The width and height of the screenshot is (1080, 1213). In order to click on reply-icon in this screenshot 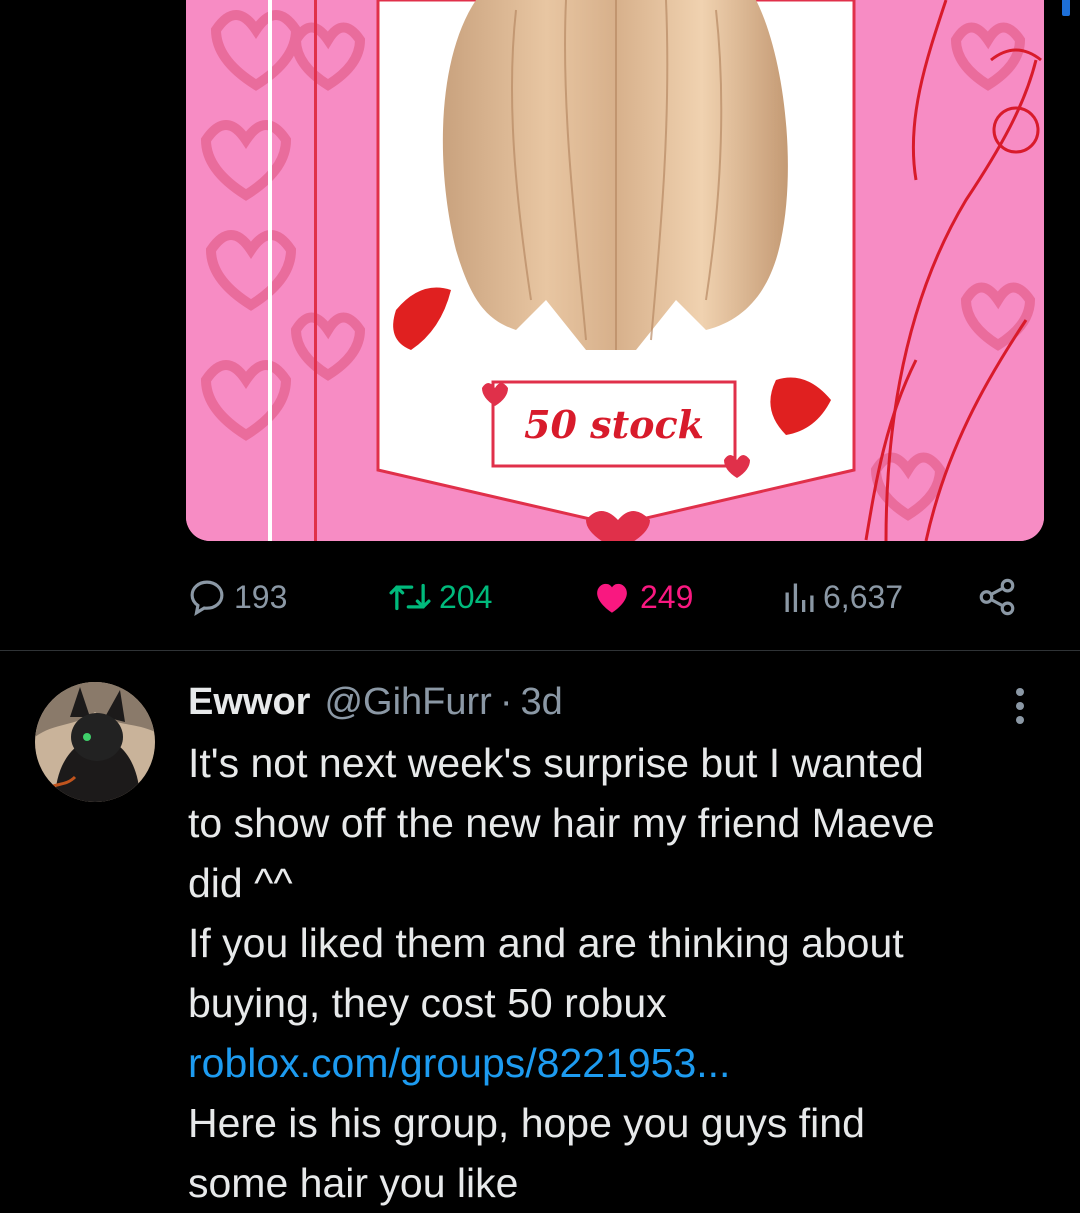, I will do `click(207, 598)`.